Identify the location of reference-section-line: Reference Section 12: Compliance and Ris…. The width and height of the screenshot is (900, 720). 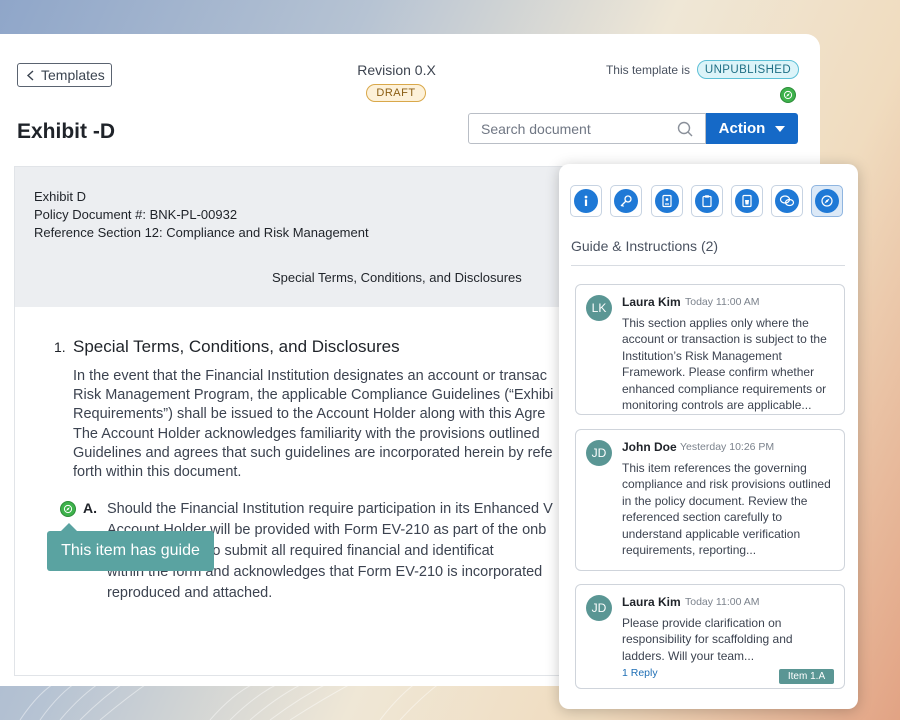
(201, 232).